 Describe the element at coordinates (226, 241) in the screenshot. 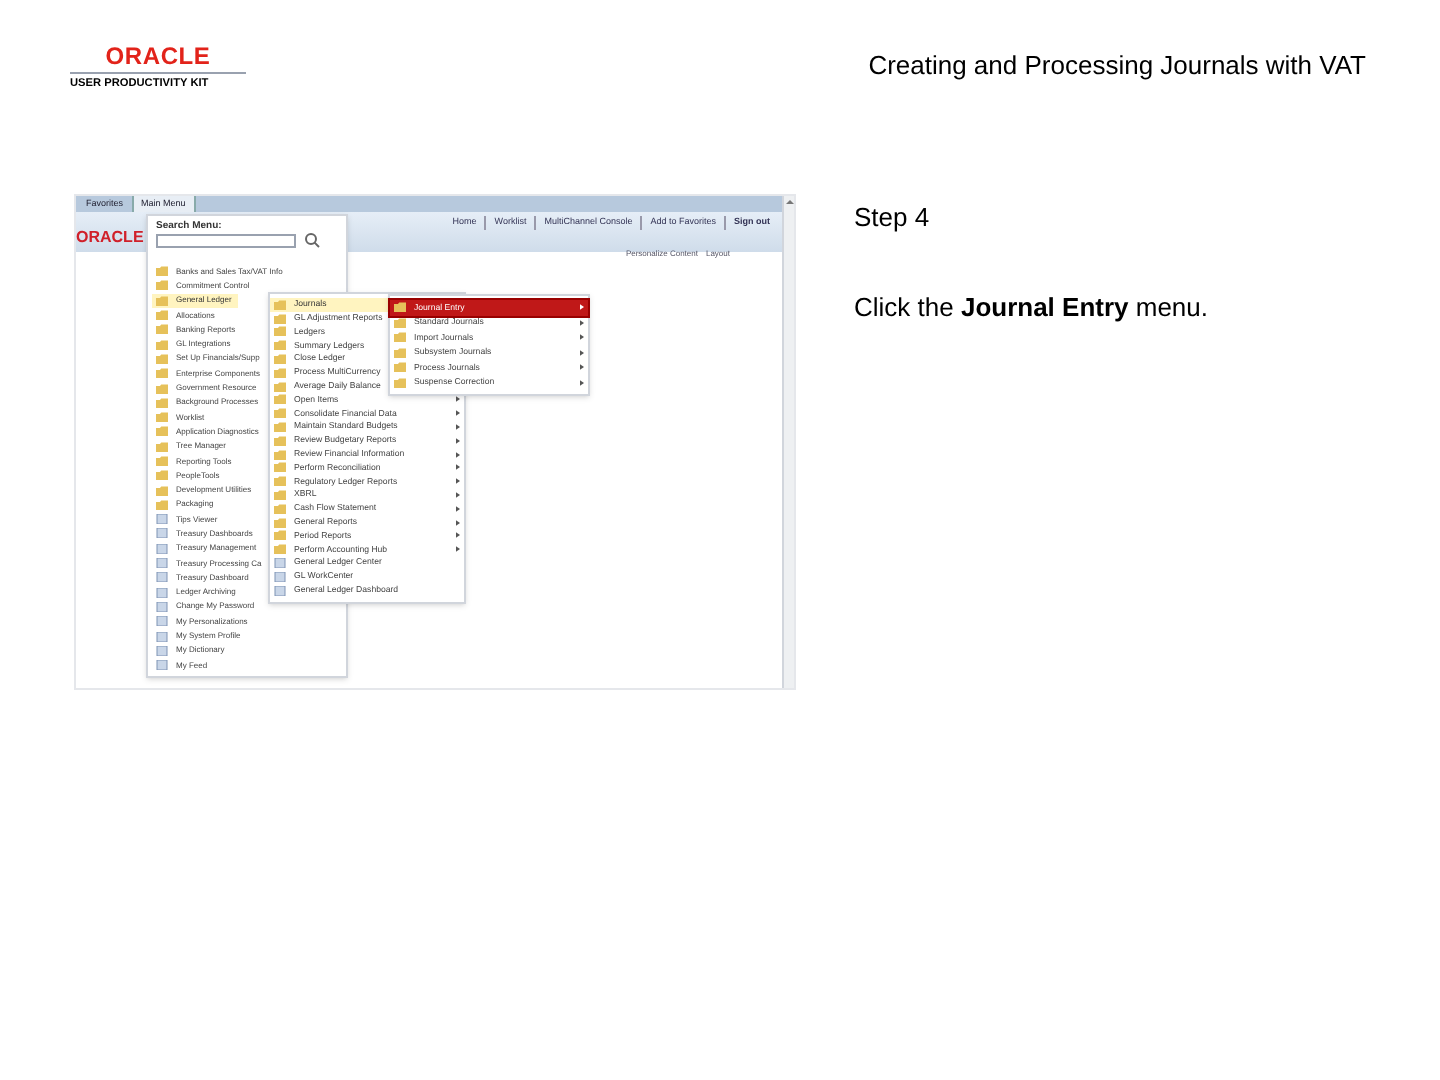

I see `search-field` at that location.